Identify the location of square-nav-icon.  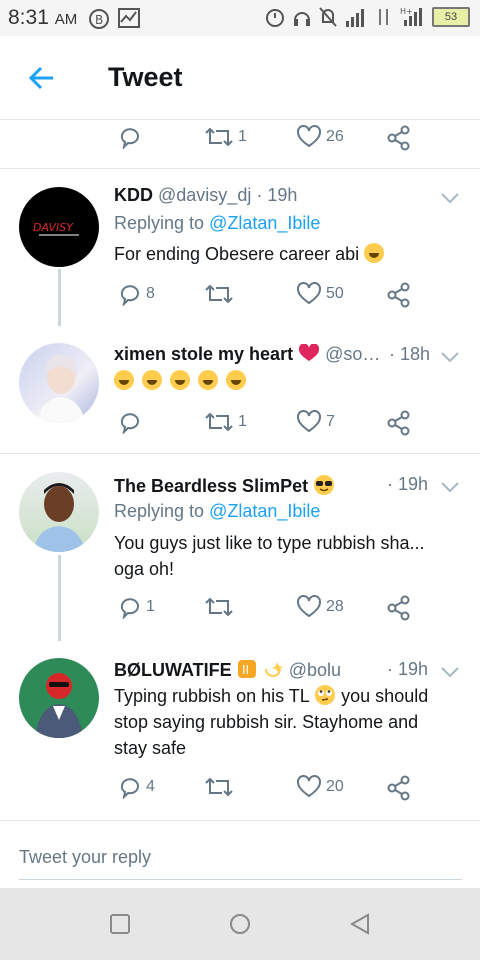
(120, 924).